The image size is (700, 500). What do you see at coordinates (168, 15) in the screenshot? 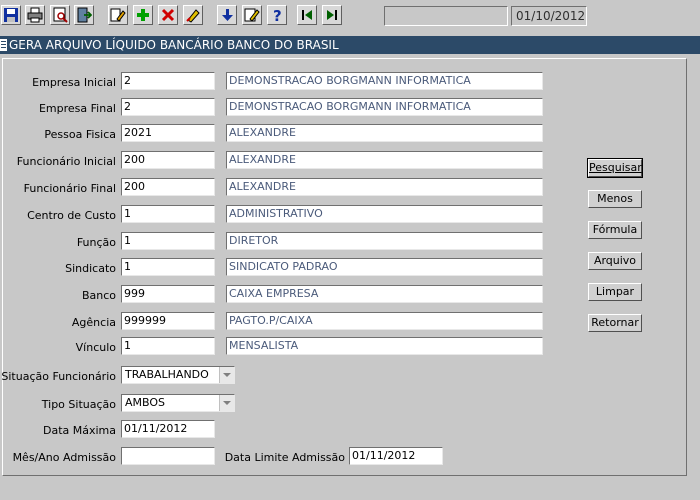
I see `delete-icon` at bounding box center [168, 15].